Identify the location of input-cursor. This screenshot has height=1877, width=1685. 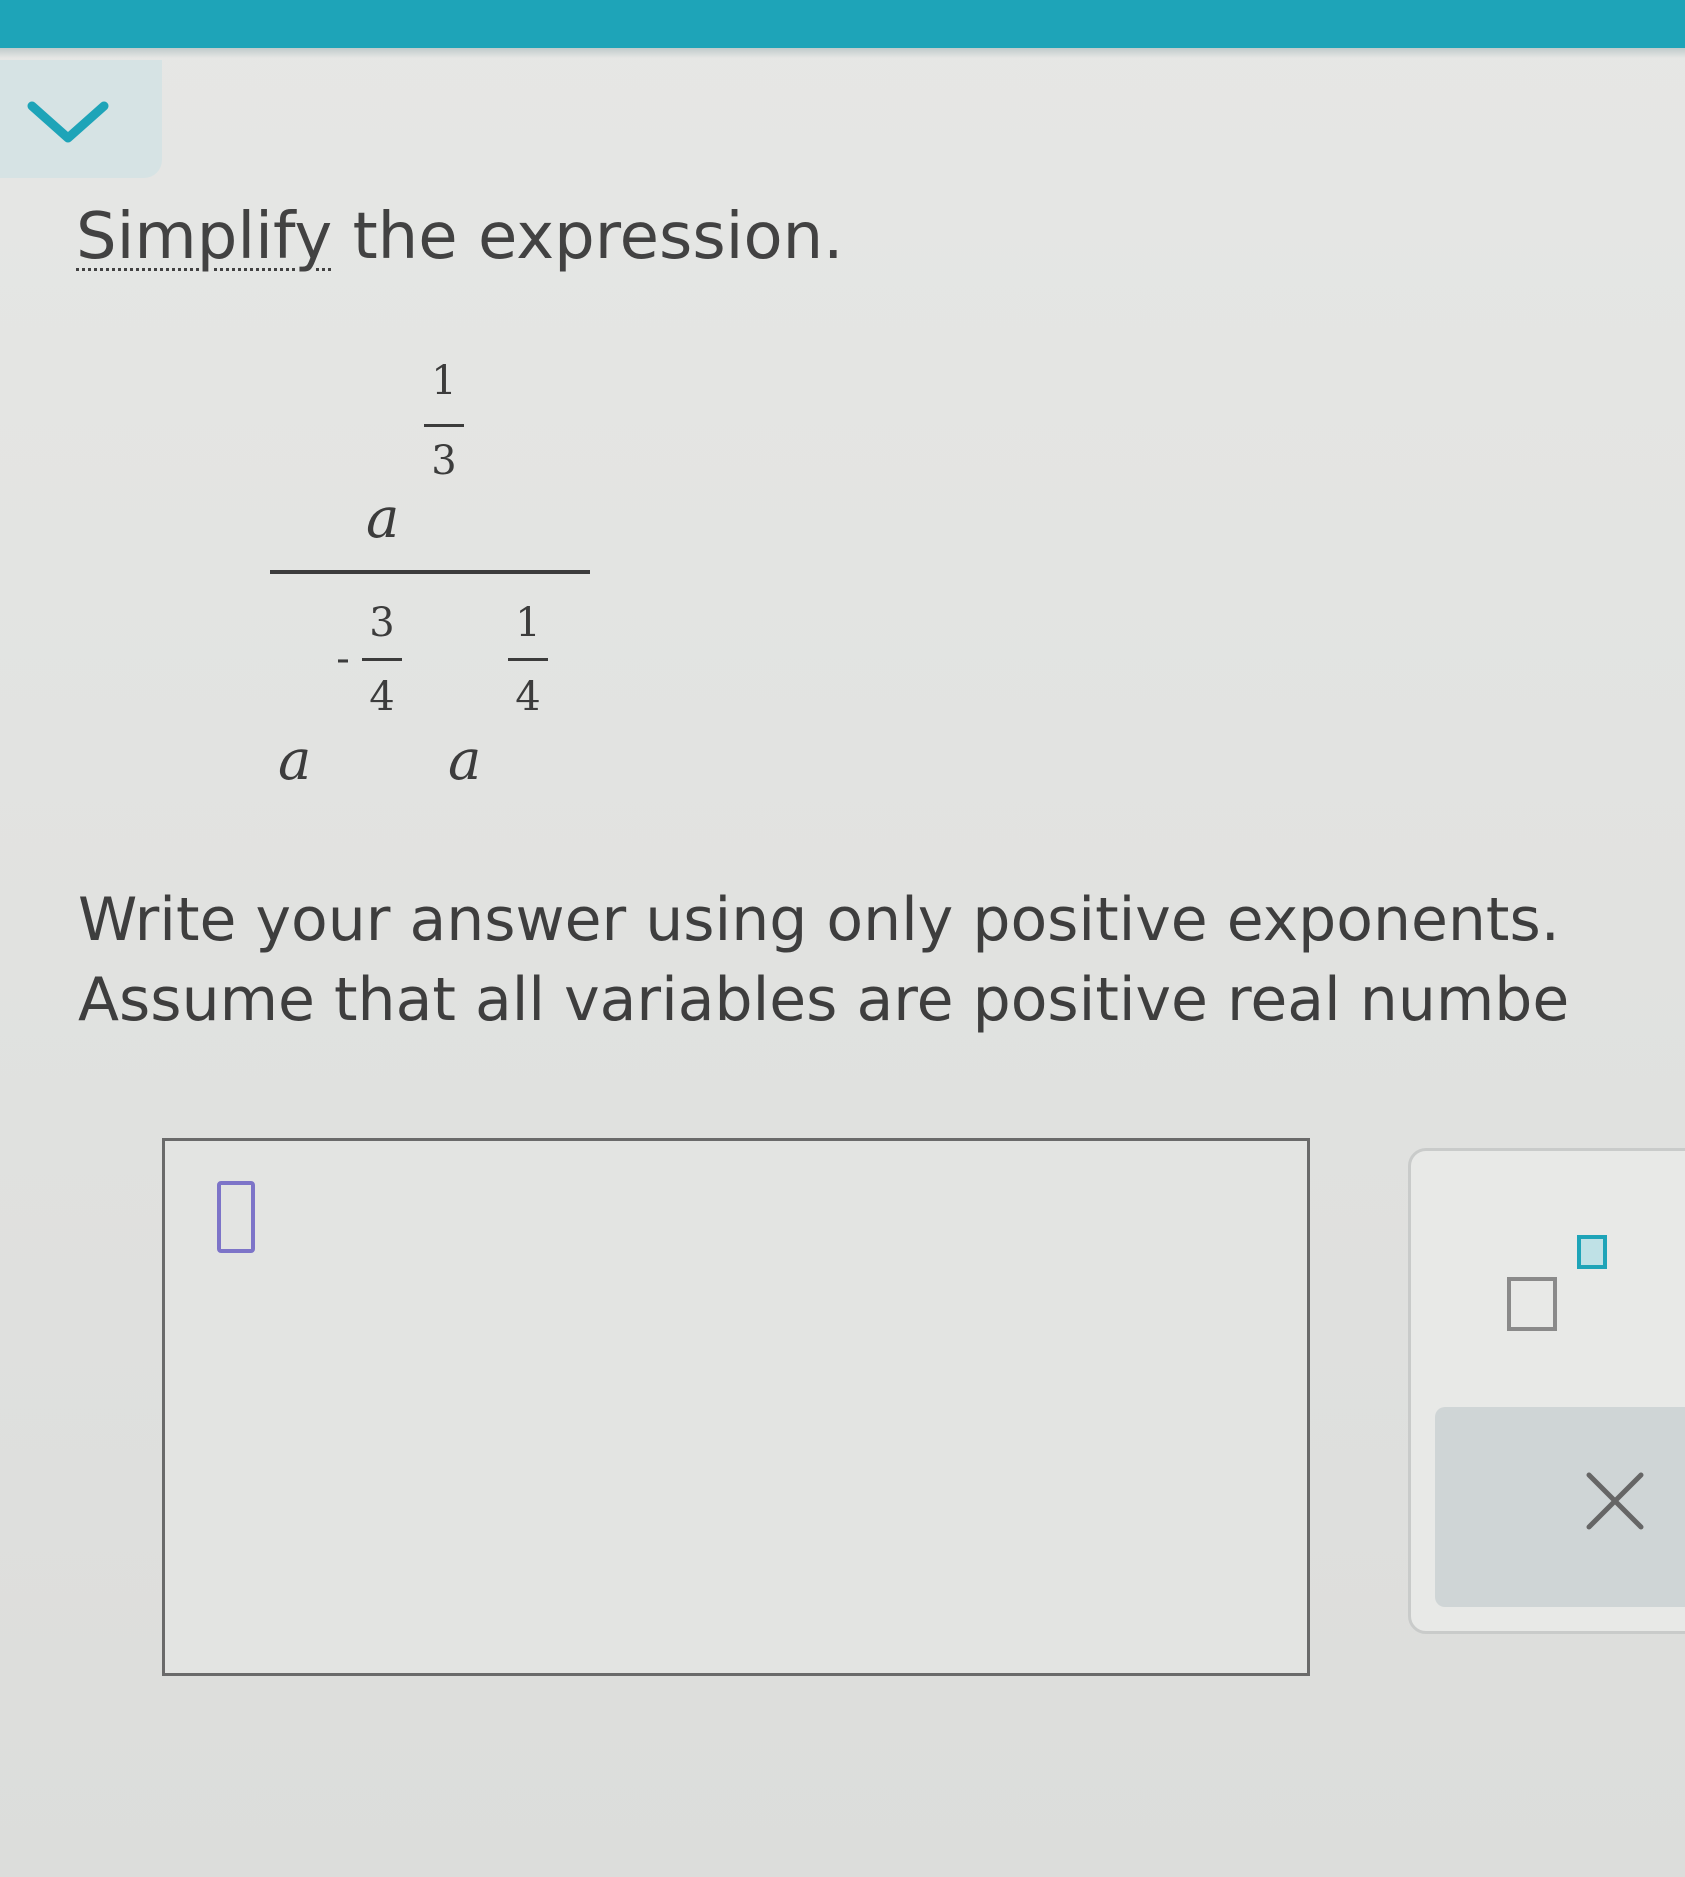
(236, 1217).